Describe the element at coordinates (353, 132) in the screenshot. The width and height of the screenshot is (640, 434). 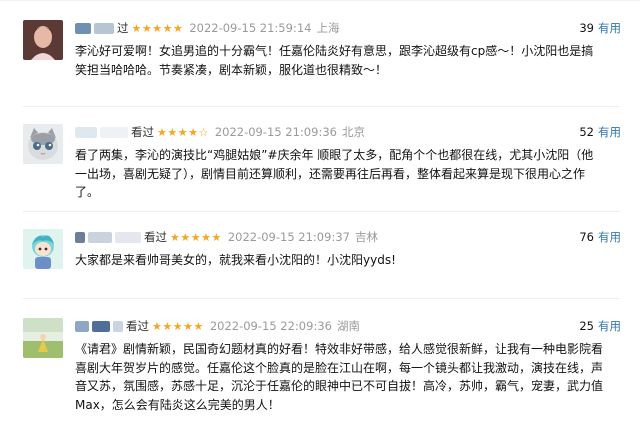
I see `review-location: 北京` at that location.